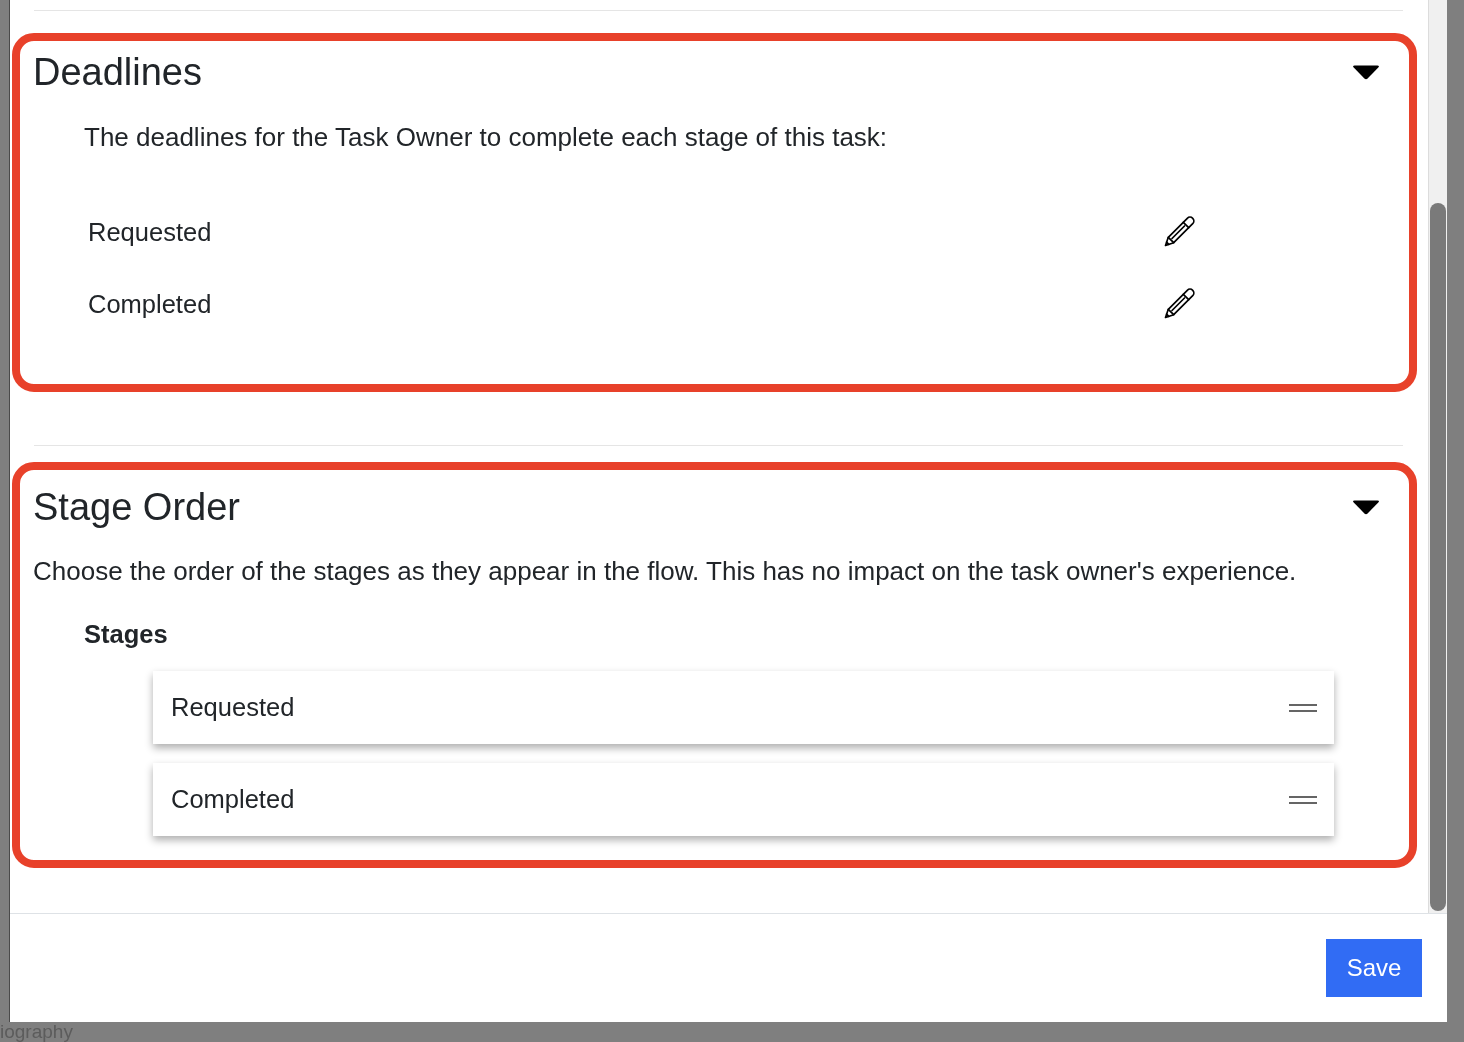  I want to click on deadline-label: Requested, so click(150, 232).